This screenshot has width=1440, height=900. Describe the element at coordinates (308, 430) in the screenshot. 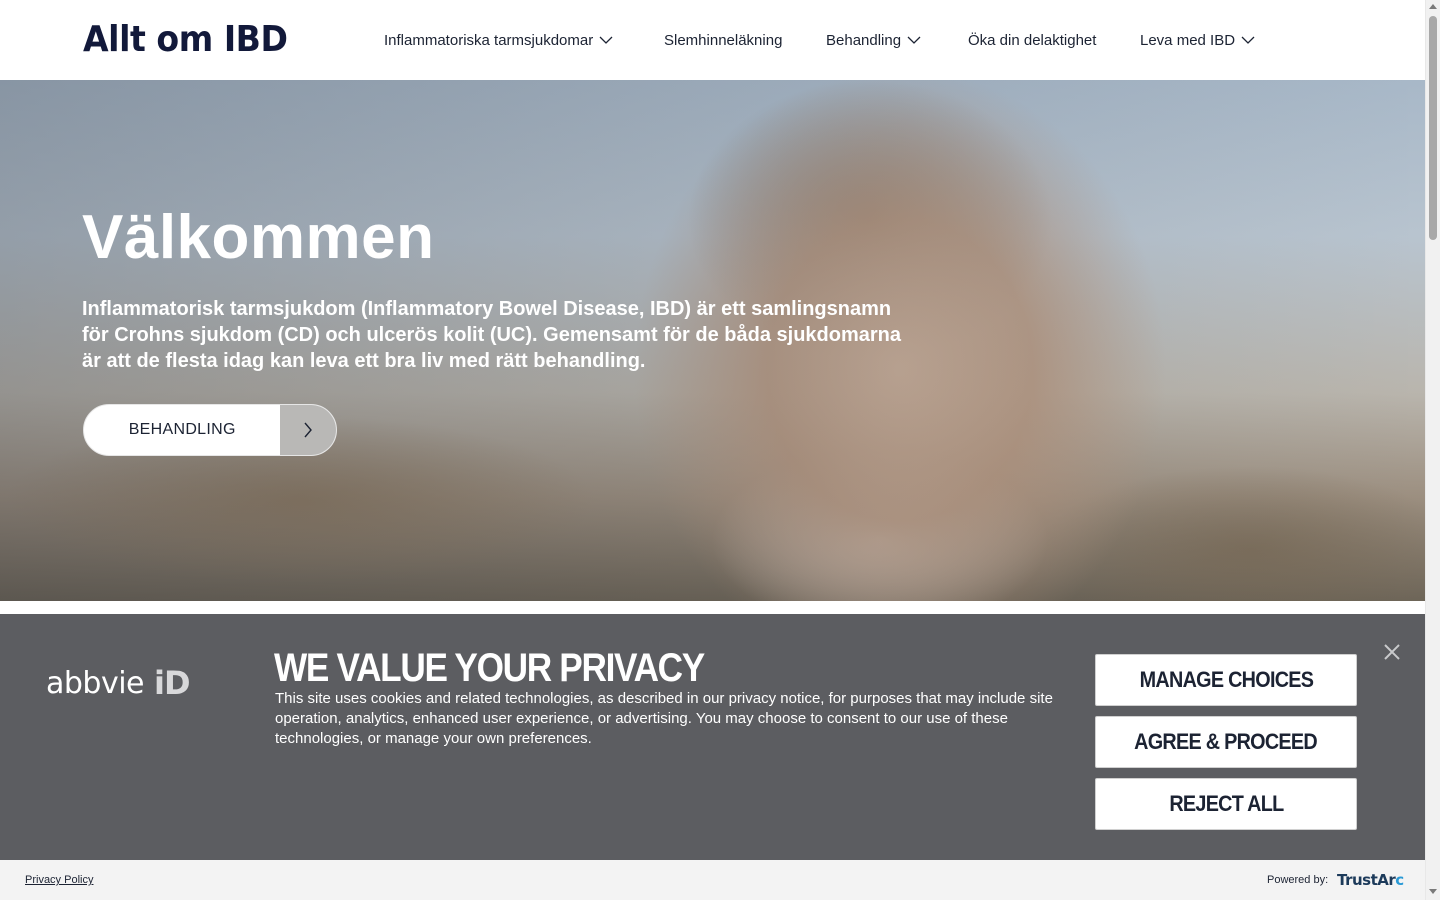

I see `chevron-right-icon` at that location.